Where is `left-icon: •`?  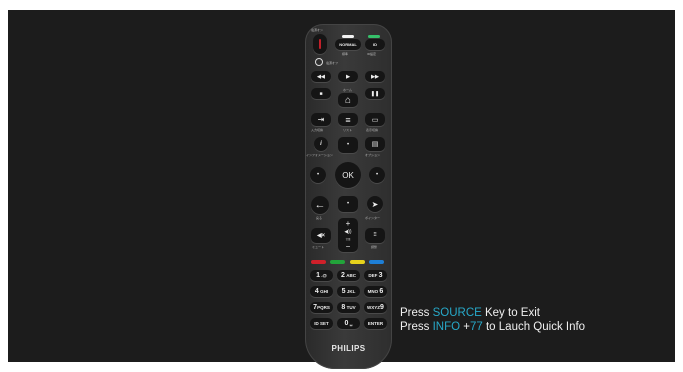
left-icon: • is located at coordinates (318, 175).